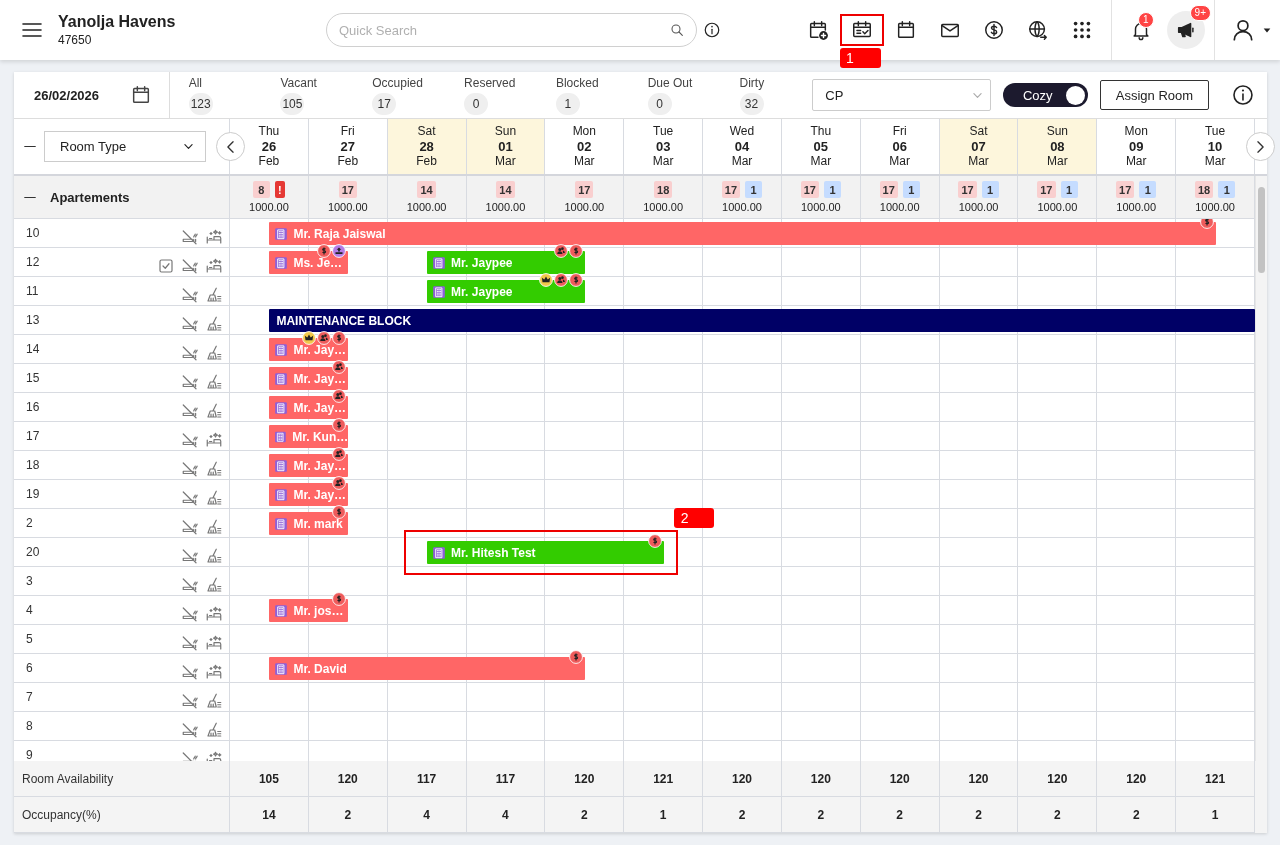 This screenshot has width=1280, height=845. Describe the element at coordinates (545, 552) in the screenshot. I see `booking-bar: Mr. Hitesh Test` at that location.